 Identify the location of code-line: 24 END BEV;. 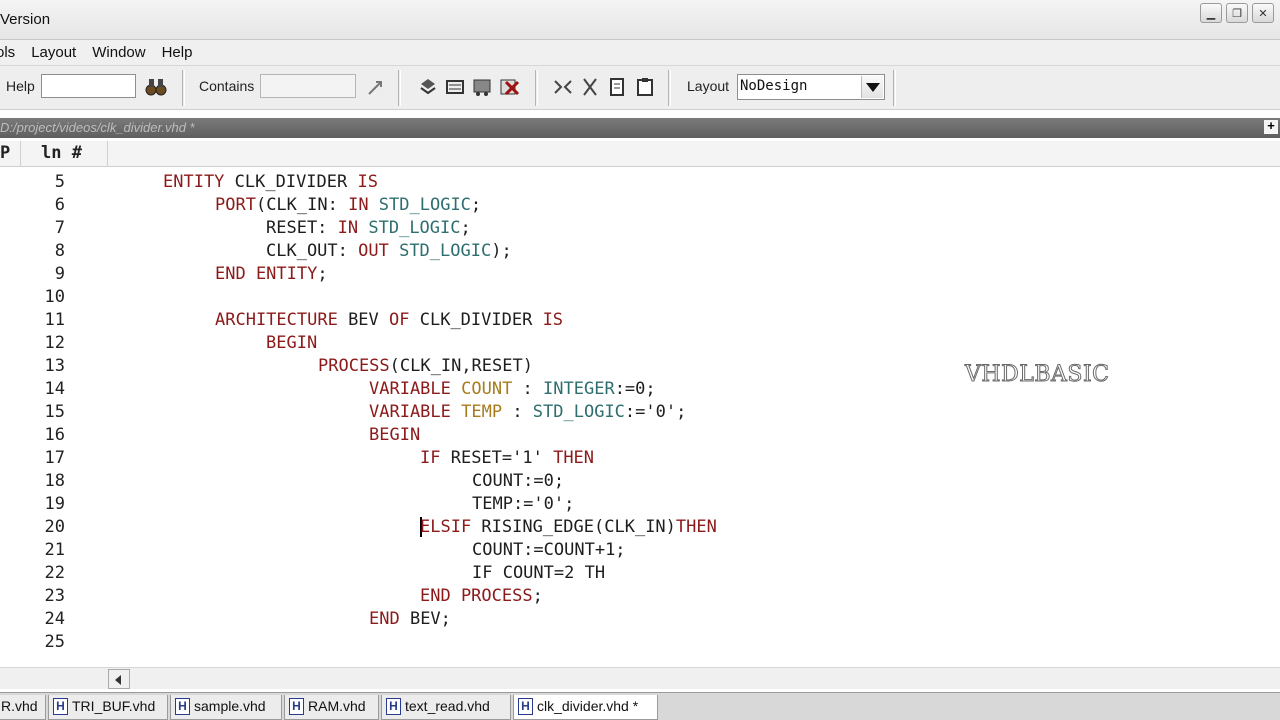
(640, 620).